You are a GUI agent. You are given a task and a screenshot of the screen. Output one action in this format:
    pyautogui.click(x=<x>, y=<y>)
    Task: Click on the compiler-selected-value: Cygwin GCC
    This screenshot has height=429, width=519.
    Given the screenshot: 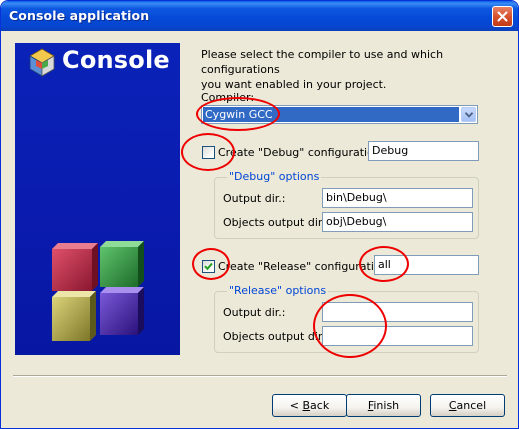 What is the action you would take?
    pyautogui.click(x=331, y=114)
    